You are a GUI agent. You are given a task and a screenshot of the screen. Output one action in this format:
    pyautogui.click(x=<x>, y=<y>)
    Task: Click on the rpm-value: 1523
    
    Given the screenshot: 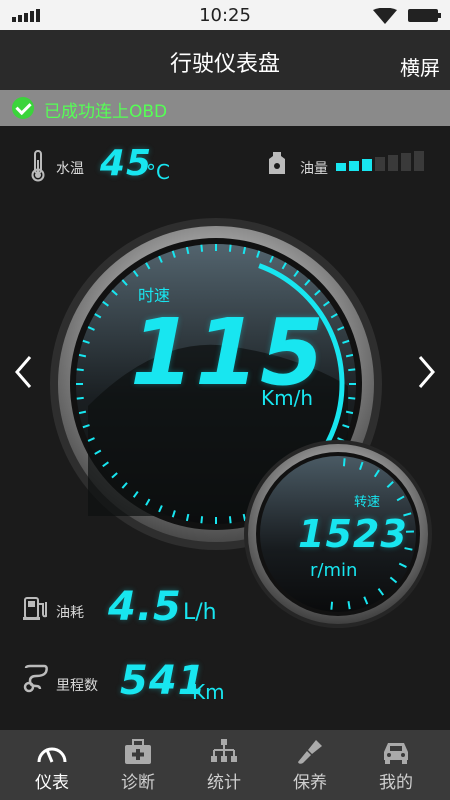 What is the action you would take?
    pyautogui.click(x=353, y=534)
    